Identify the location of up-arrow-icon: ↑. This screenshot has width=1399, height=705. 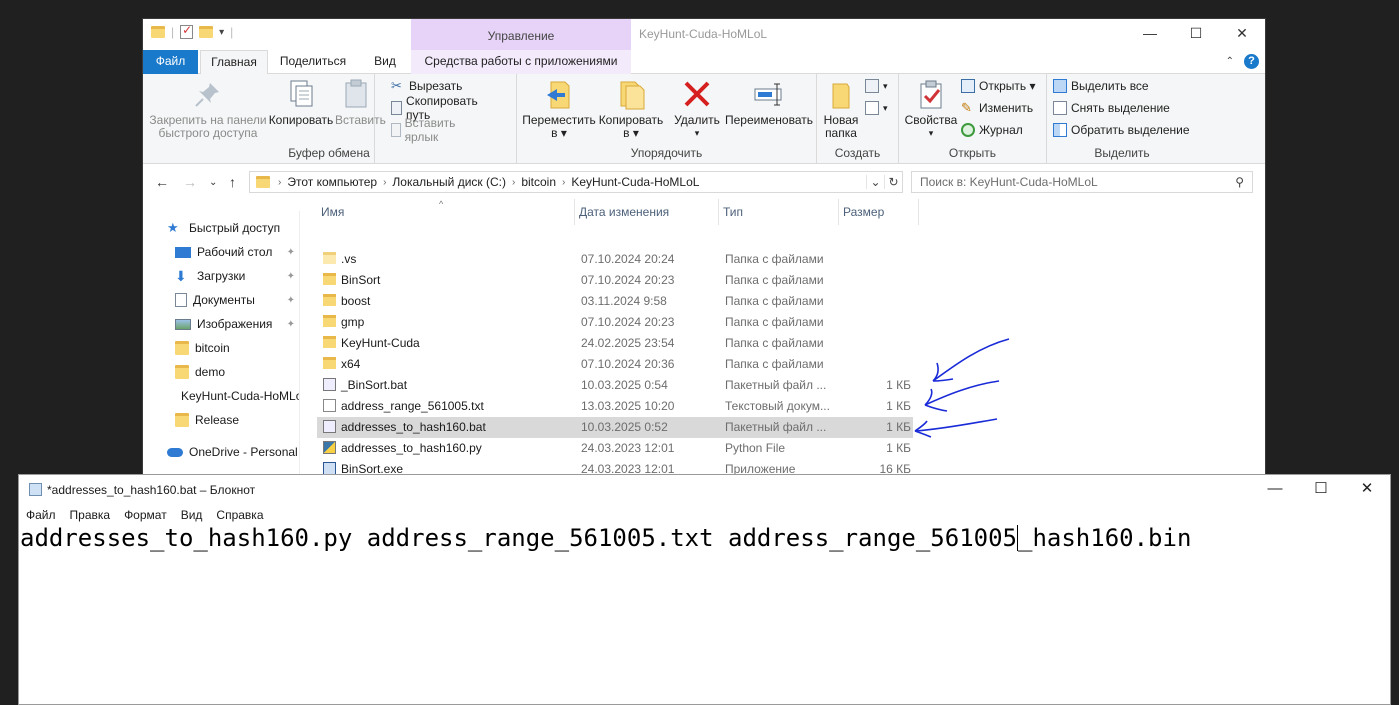
(232, 182).